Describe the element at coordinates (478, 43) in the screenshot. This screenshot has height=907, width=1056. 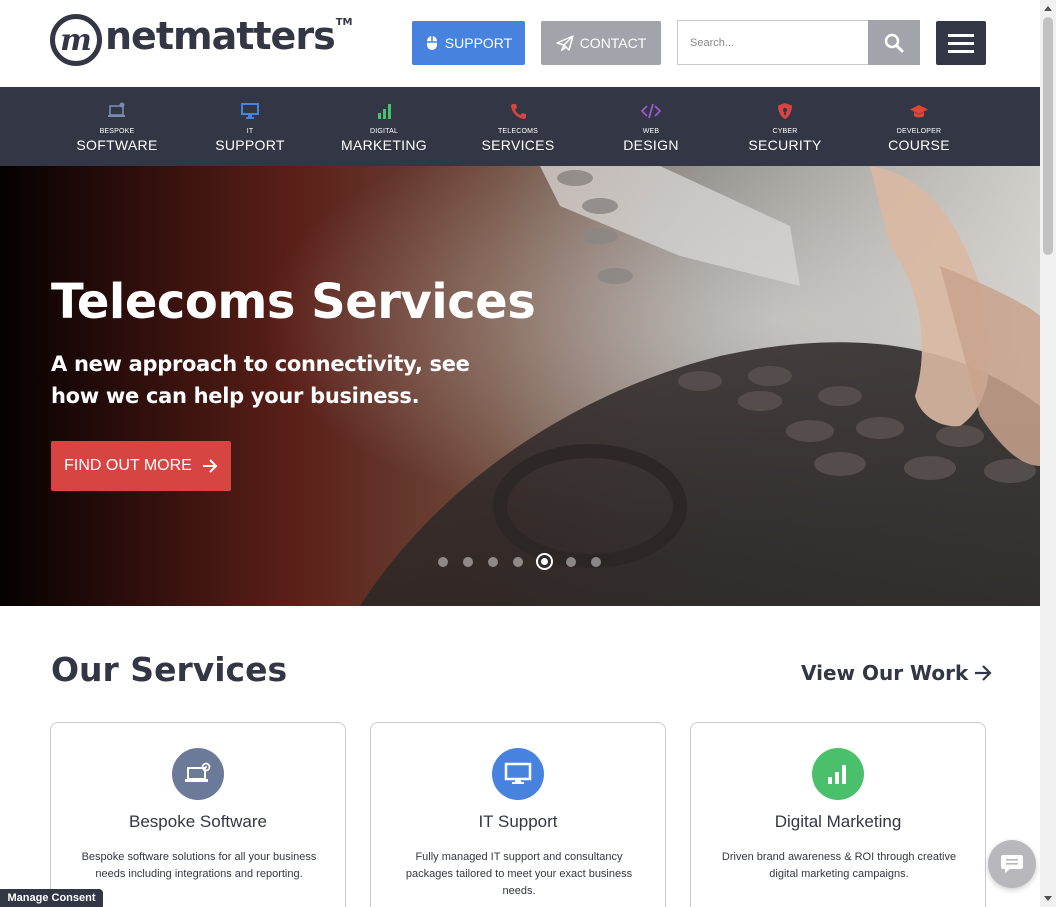
I see `support-label: SUPPORT` at that location.